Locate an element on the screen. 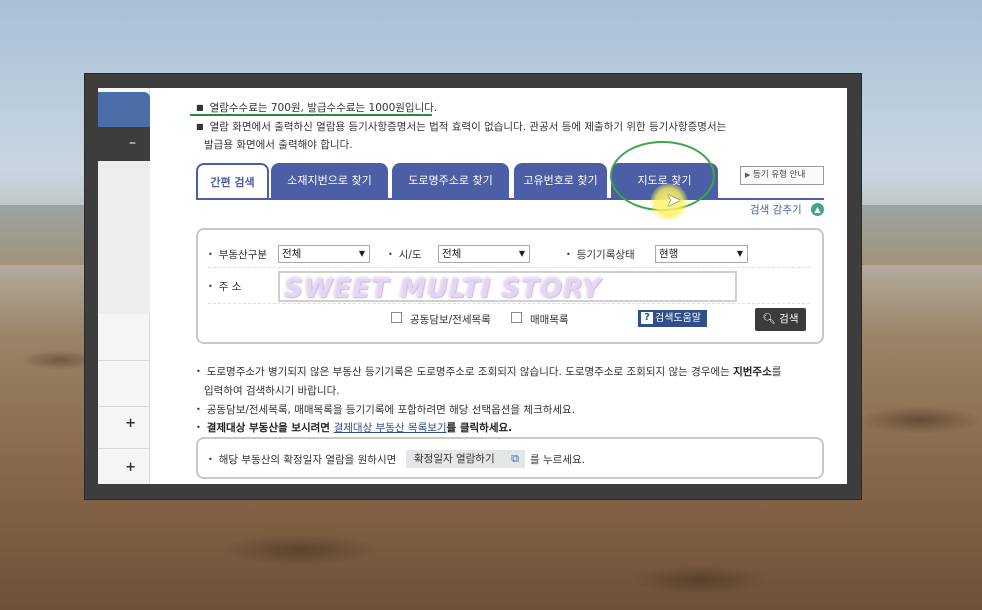 The height and width of the screenshot is (610, 982). search-button: 🔍︎ 검색 is located at coordinates (780, 319).